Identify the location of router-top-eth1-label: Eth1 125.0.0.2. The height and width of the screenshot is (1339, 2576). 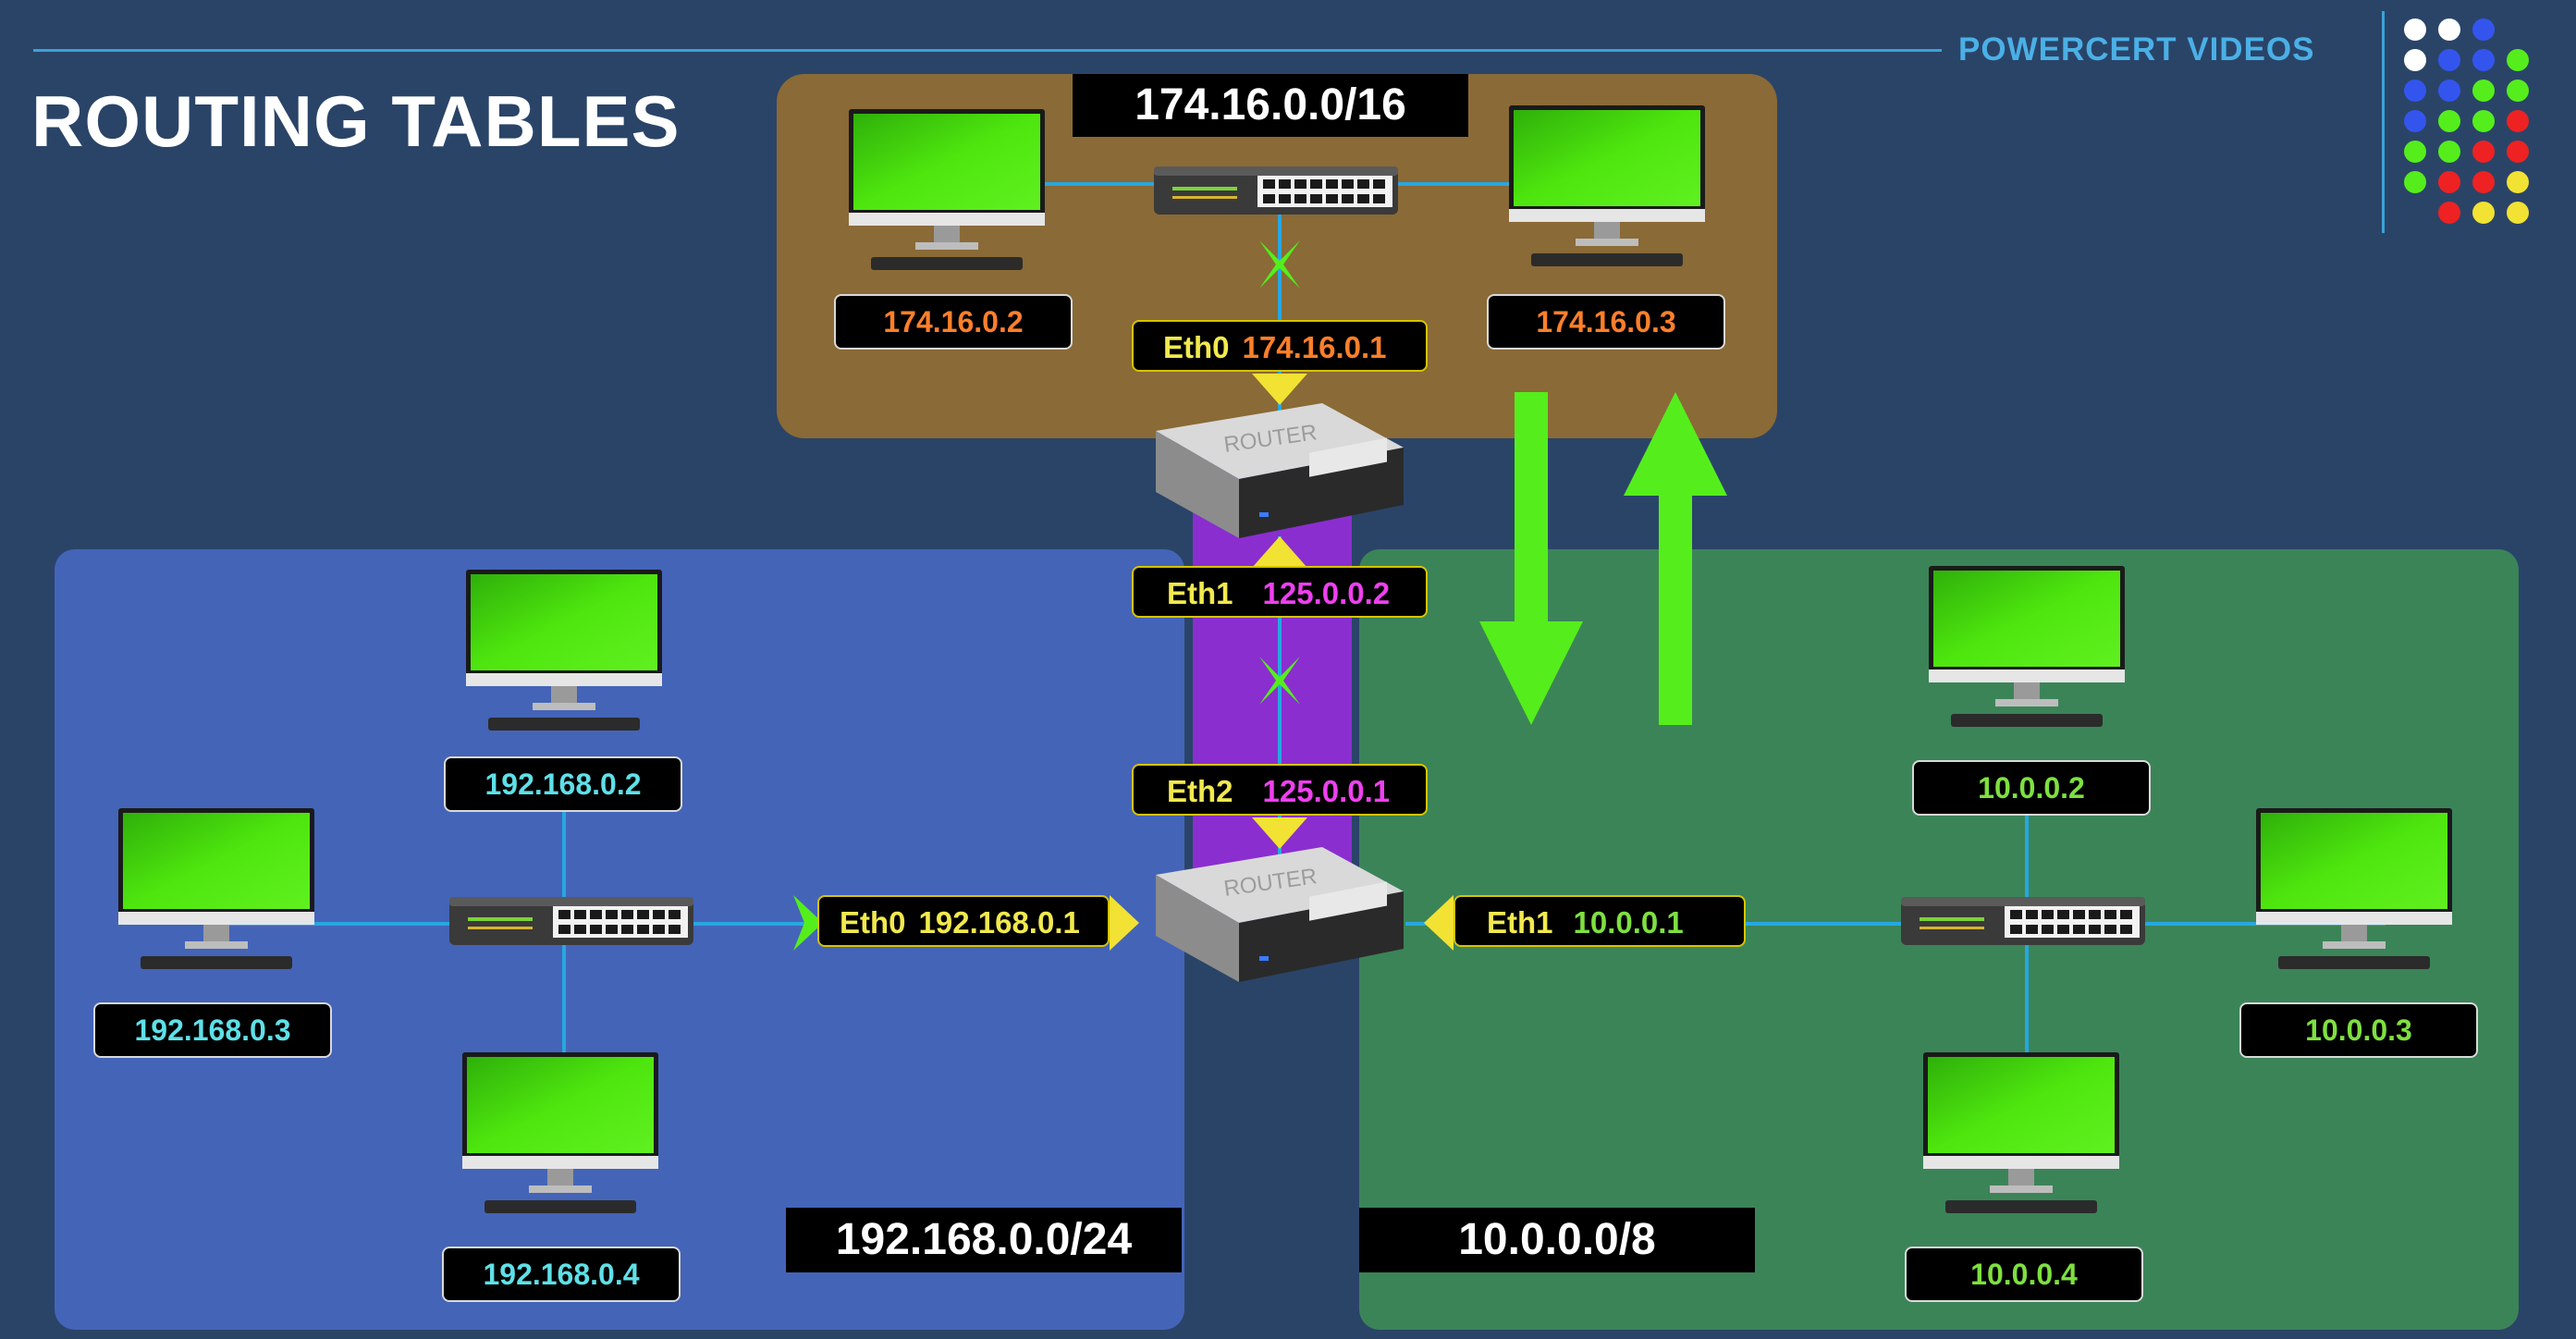
(1280, 592).